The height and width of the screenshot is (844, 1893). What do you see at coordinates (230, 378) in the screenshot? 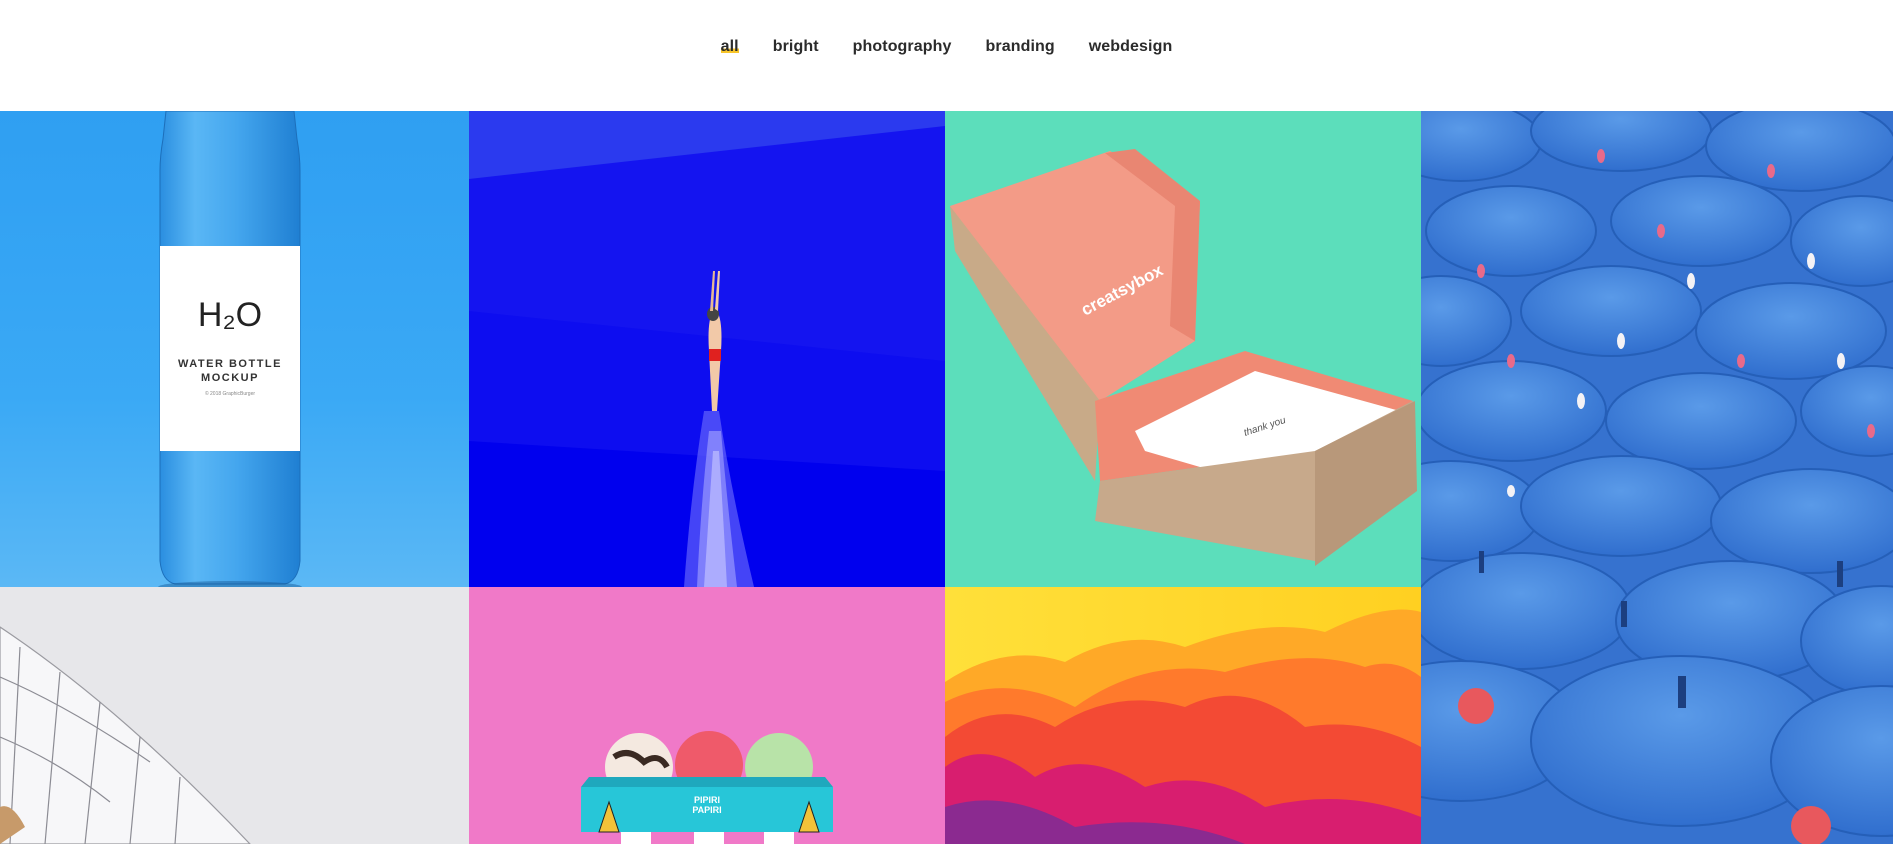
I see `bottle-line2: MOCKUP` at bounding box center [230, 378].